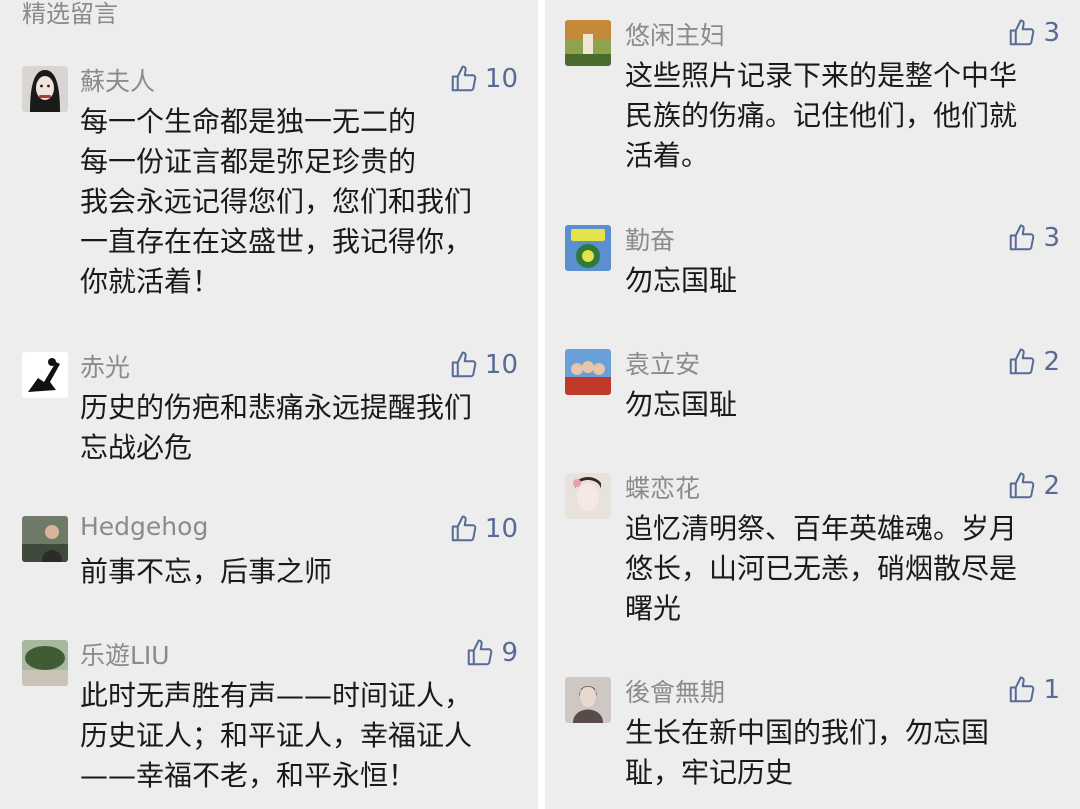  What do you see at coordinates (509, 653) in the screenshot?
I see `like-count: 9` at bounding box center [509, 653].